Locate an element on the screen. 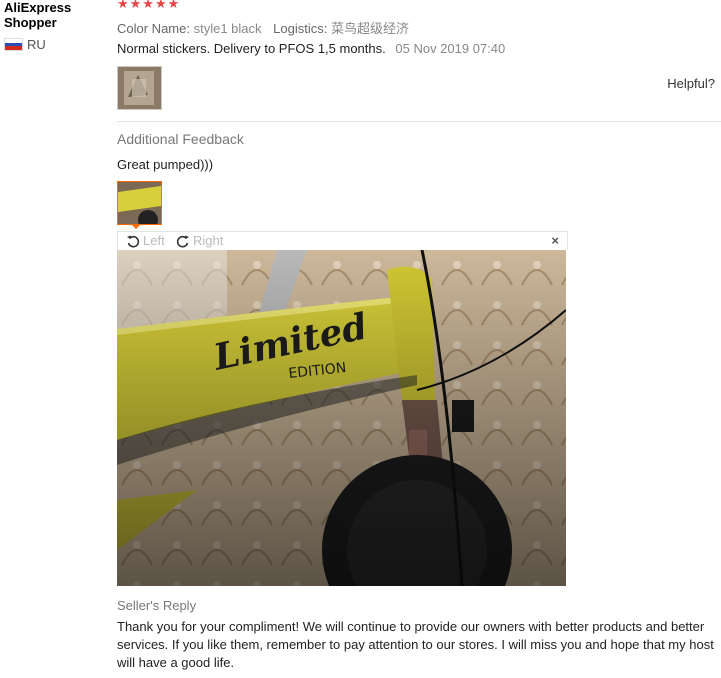 Image resolution: width=721 pixels, height=678 pixels. reviewer-country: RU is located at coordinates (25, 44).